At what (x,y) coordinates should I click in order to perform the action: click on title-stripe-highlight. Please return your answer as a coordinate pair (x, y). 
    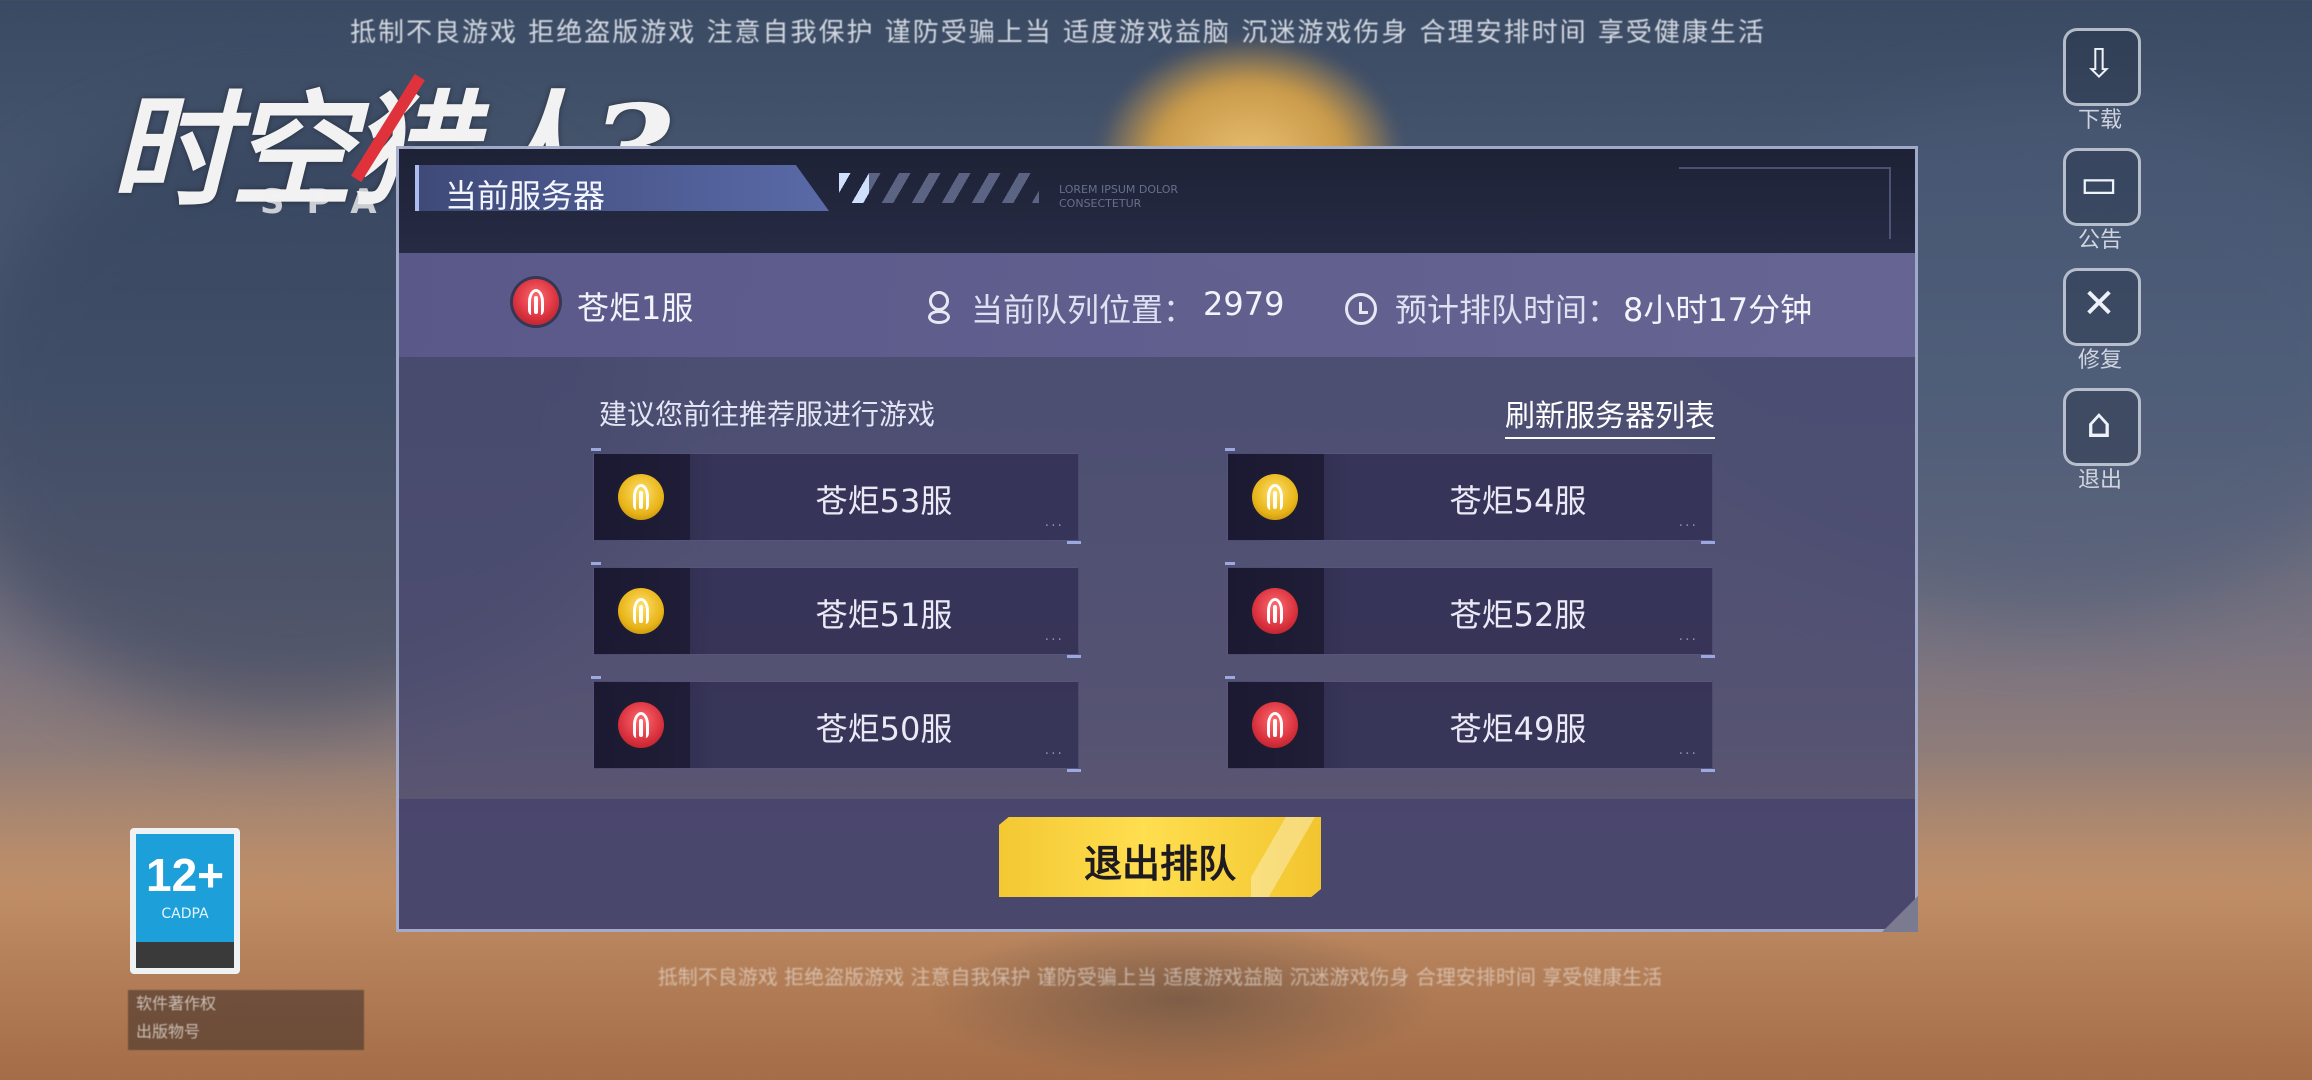
    Looking at the image, I should click on (854, 188).